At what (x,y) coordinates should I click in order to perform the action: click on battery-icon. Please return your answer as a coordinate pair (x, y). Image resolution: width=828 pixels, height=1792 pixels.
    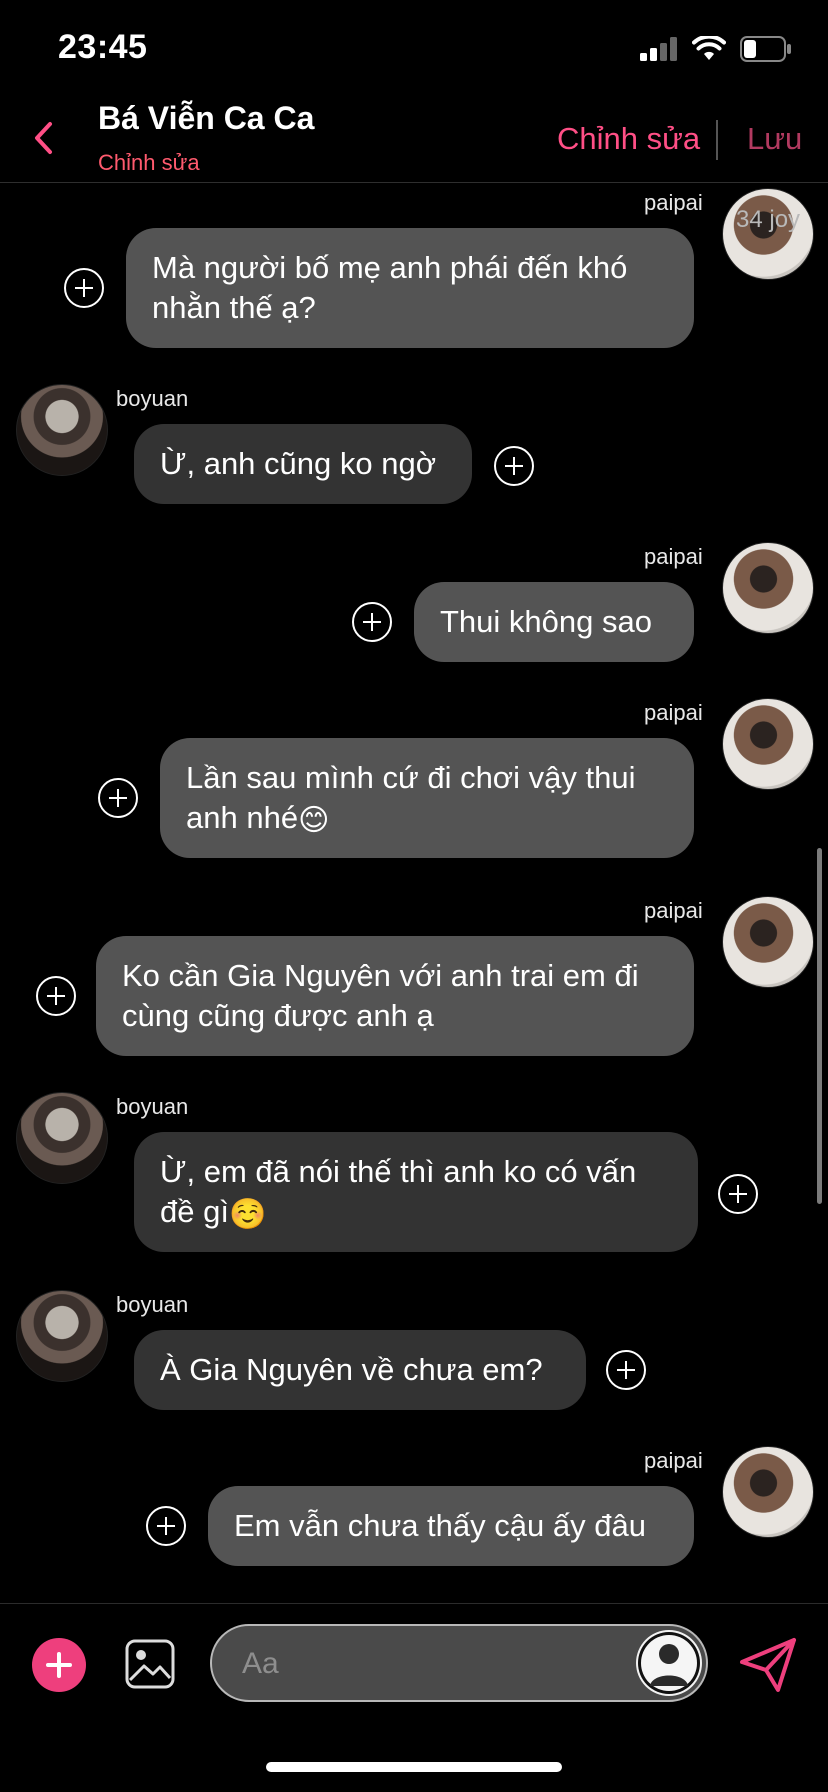
    Looking at the image, I should click on (765, 49).